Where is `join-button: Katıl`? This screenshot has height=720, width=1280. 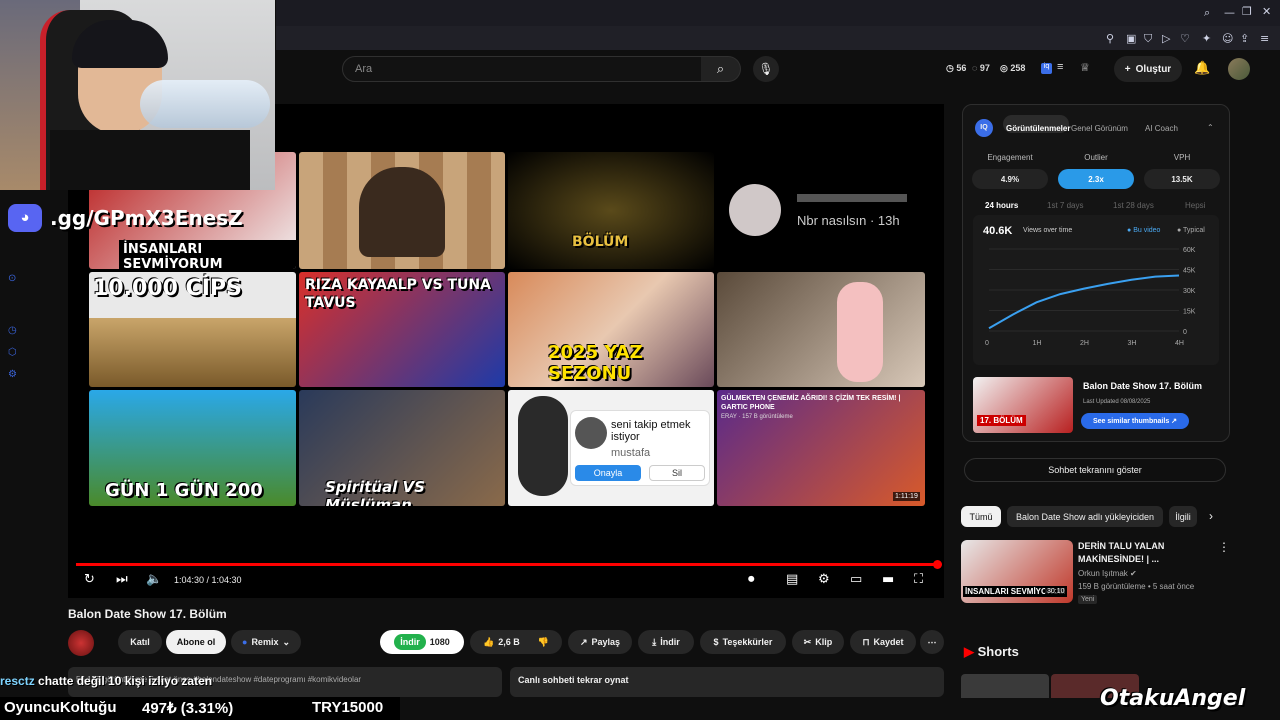 join-button: Katıl is located at coordinates (140, 642).